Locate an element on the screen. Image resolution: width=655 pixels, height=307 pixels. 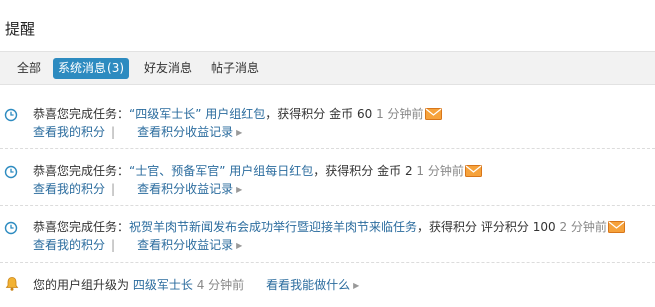
tab-system-messages: 系统消息(3) is located at coordinates (91, 68).